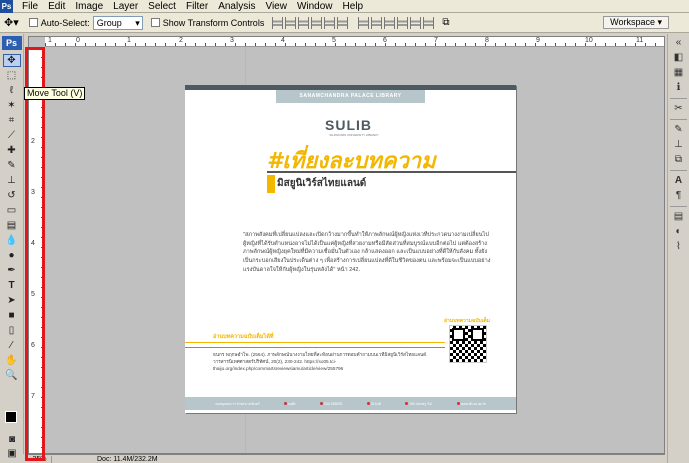  Describe the element at coordinates (12, 345) in the screenshot. I see `eyedropper-tool-icon: ⁄` at that location.